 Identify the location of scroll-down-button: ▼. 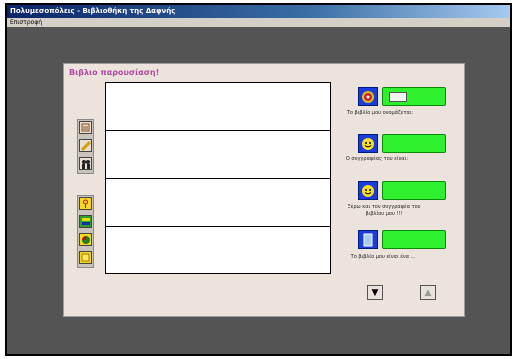
(375, 292).